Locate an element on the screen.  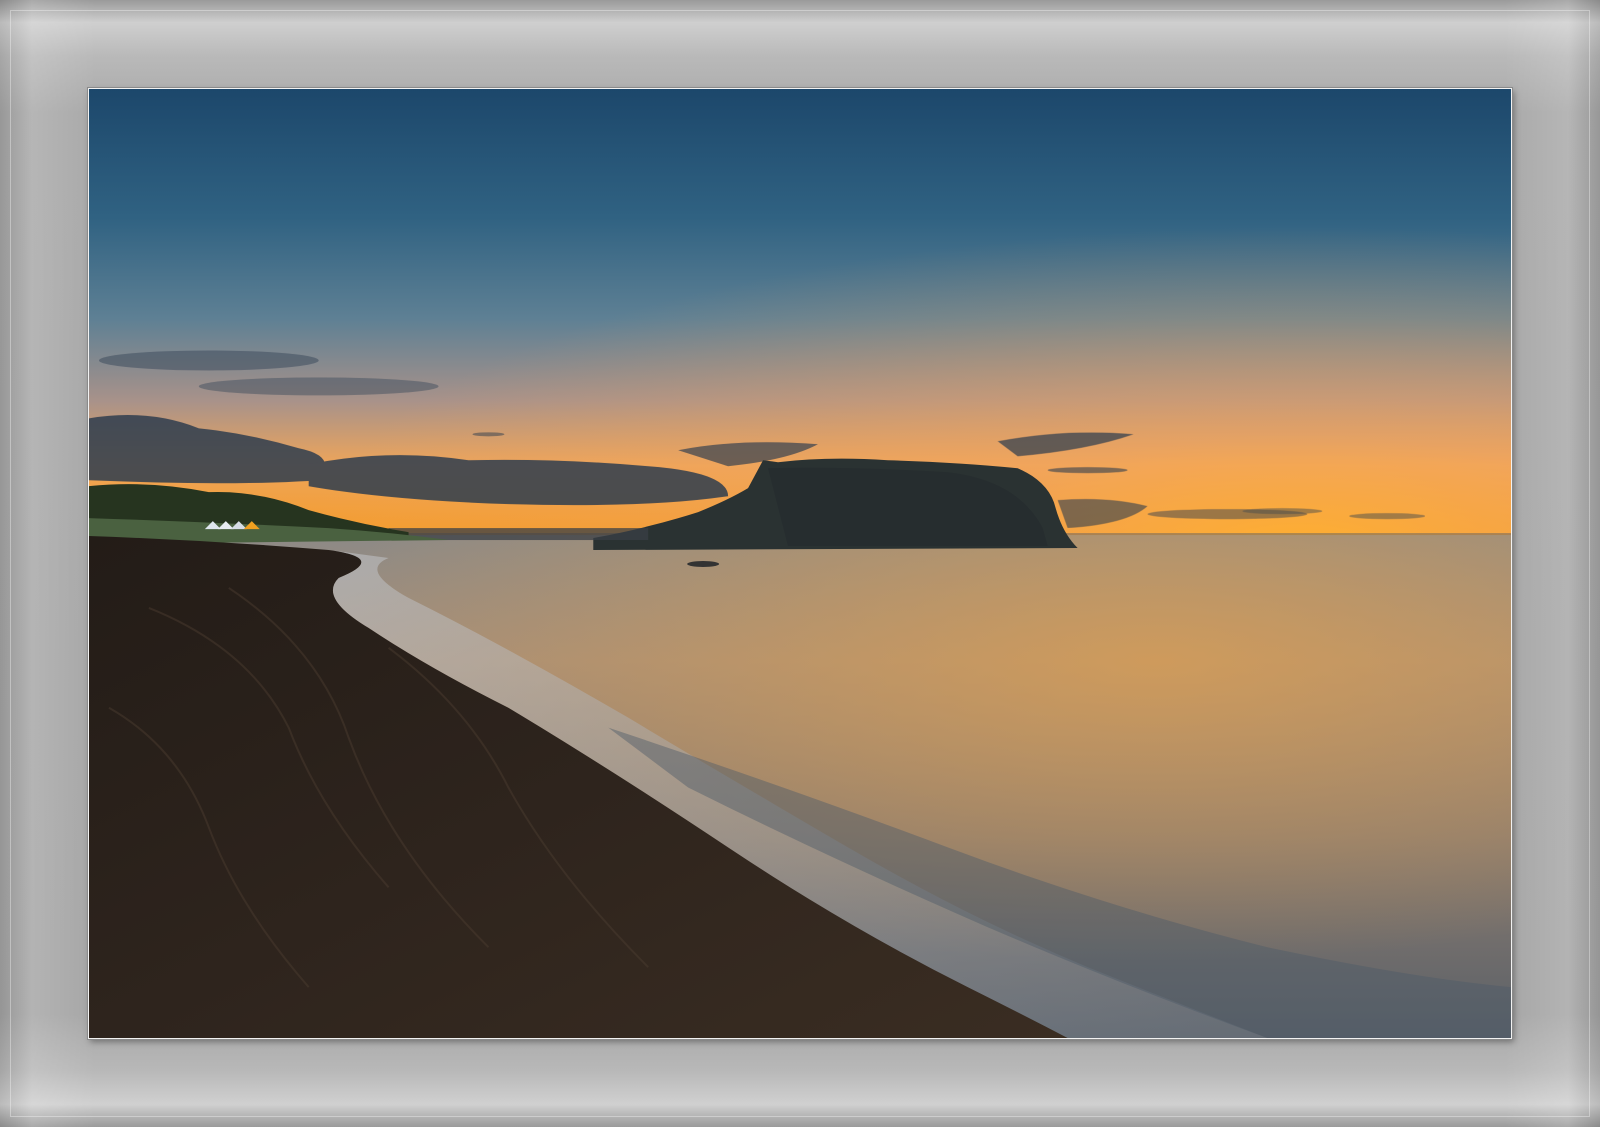
rock is located at coordinates (703, 564).